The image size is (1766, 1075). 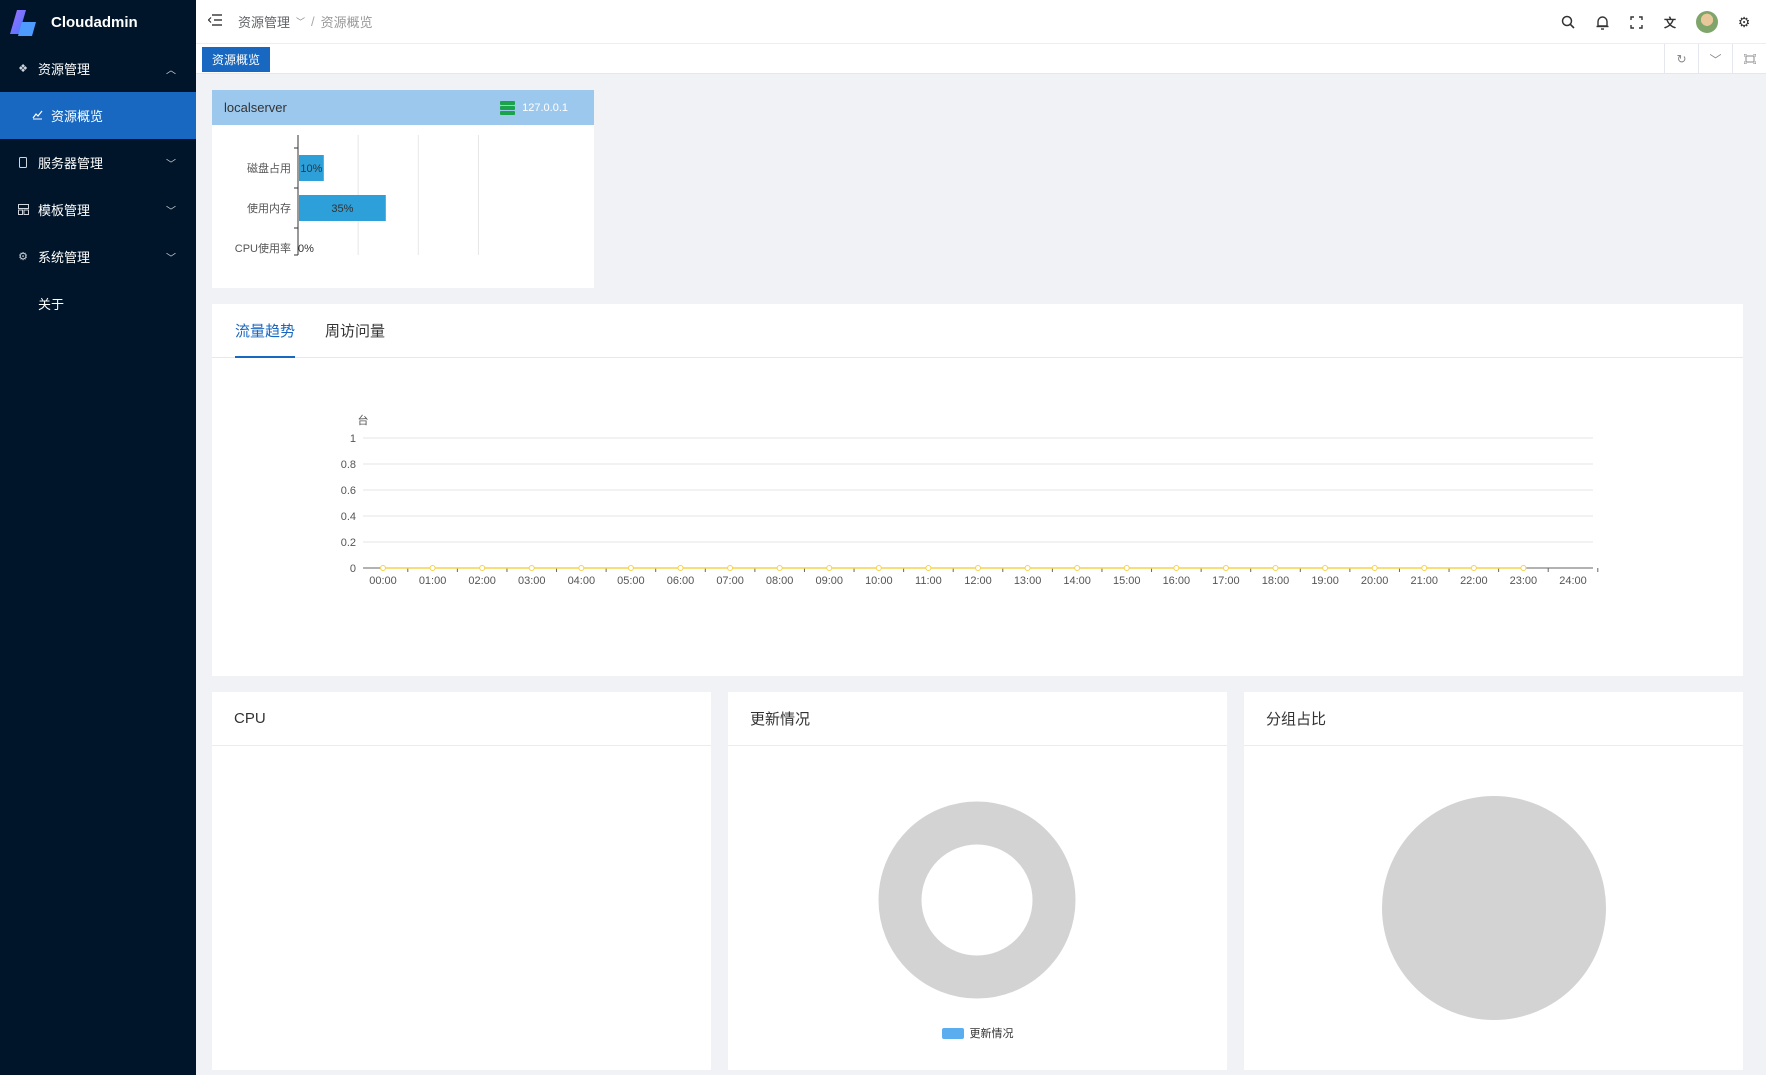 I want to click on group-pie-chart, so click(x=1494, y=908).